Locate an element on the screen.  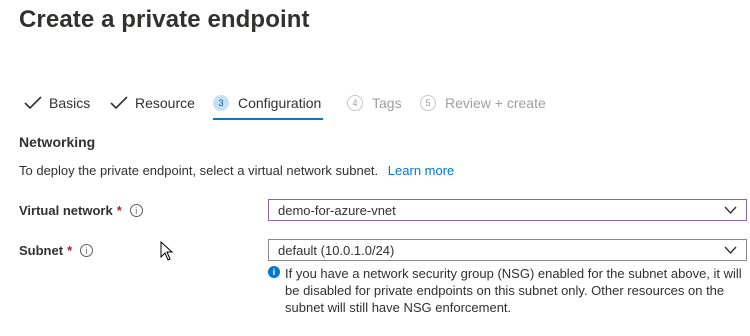
section-heading: Networking is located at coordinates (57, 142).